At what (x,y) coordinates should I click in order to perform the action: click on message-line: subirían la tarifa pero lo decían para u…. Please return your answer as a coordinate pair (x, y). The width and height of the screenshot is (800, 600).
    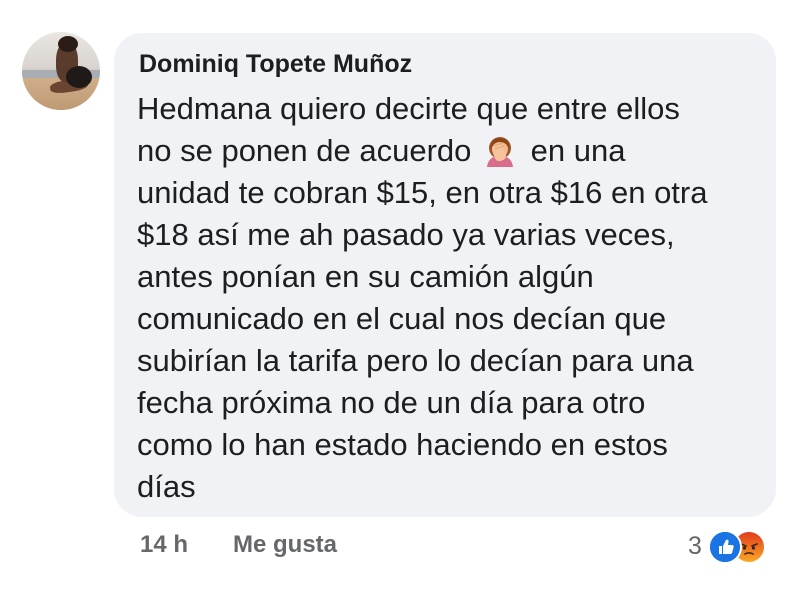
    Looking at the image, I should click on (415, 360).